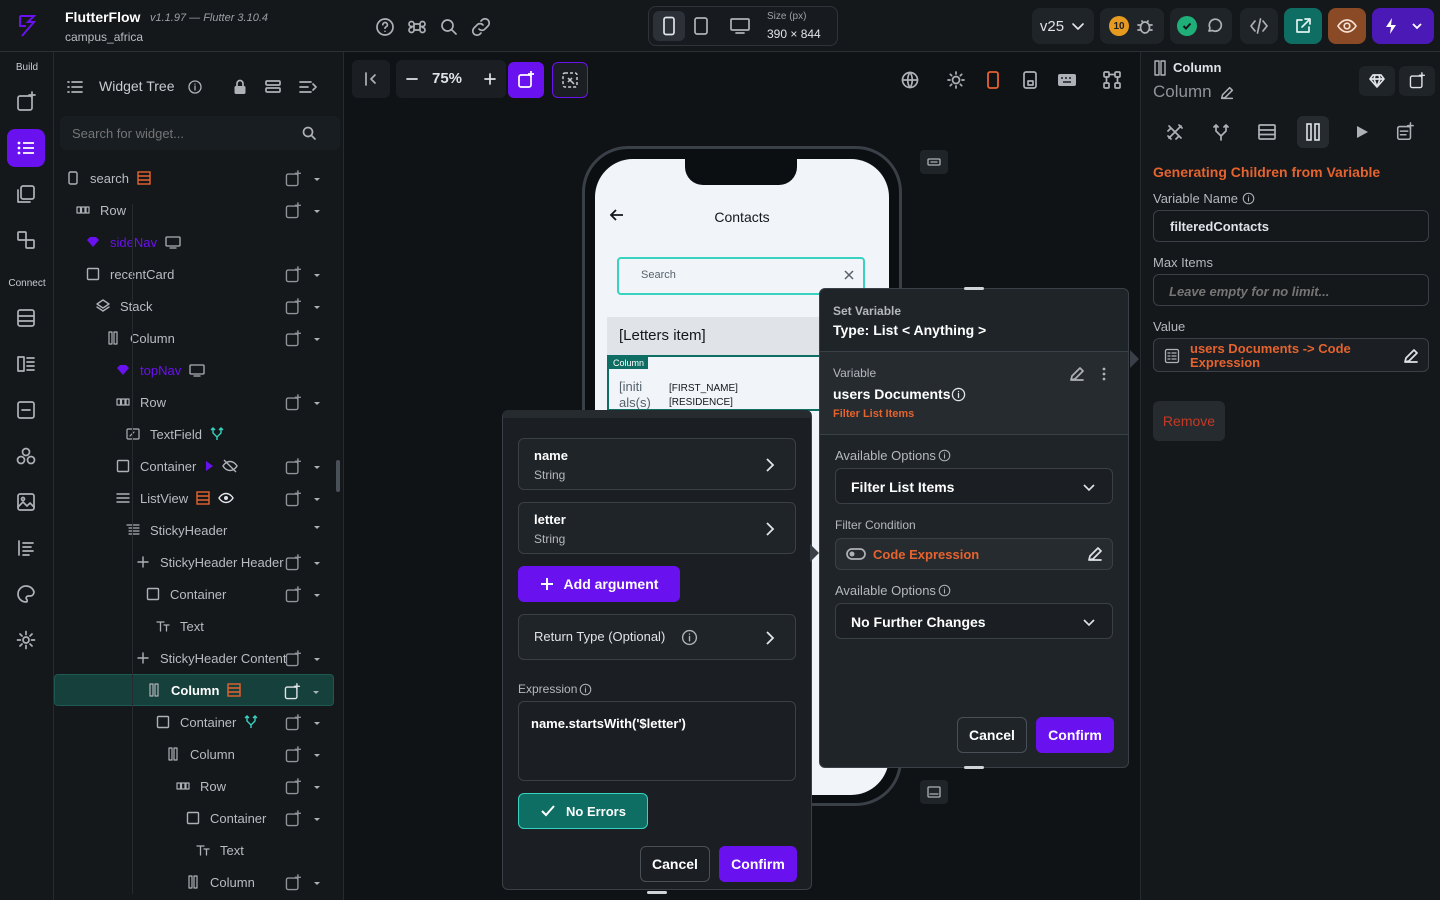  I want to click on zoom-out-icon, so click(412, 79).